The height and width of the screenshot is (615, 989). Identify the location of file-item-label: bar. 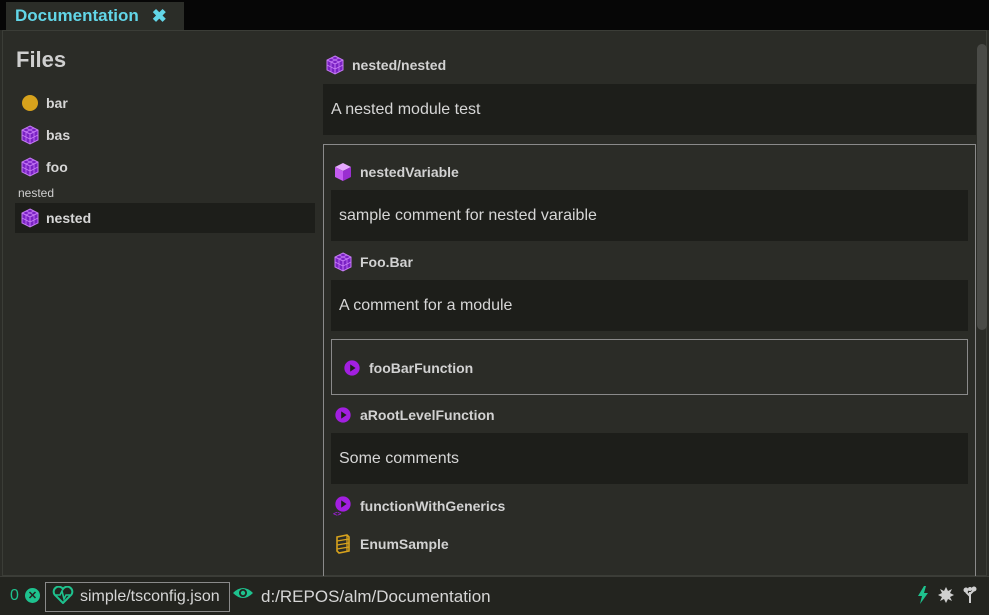
(57, 103).